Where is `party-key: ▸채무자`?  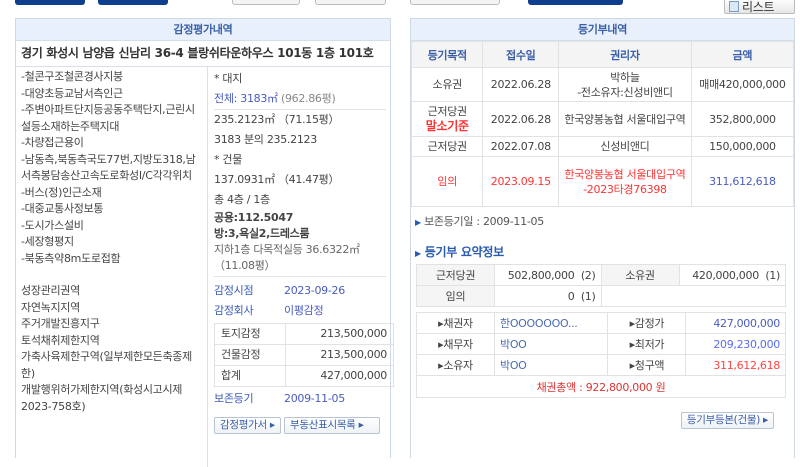 party-key: ▸채무자 is located at coordinates (455, 344).